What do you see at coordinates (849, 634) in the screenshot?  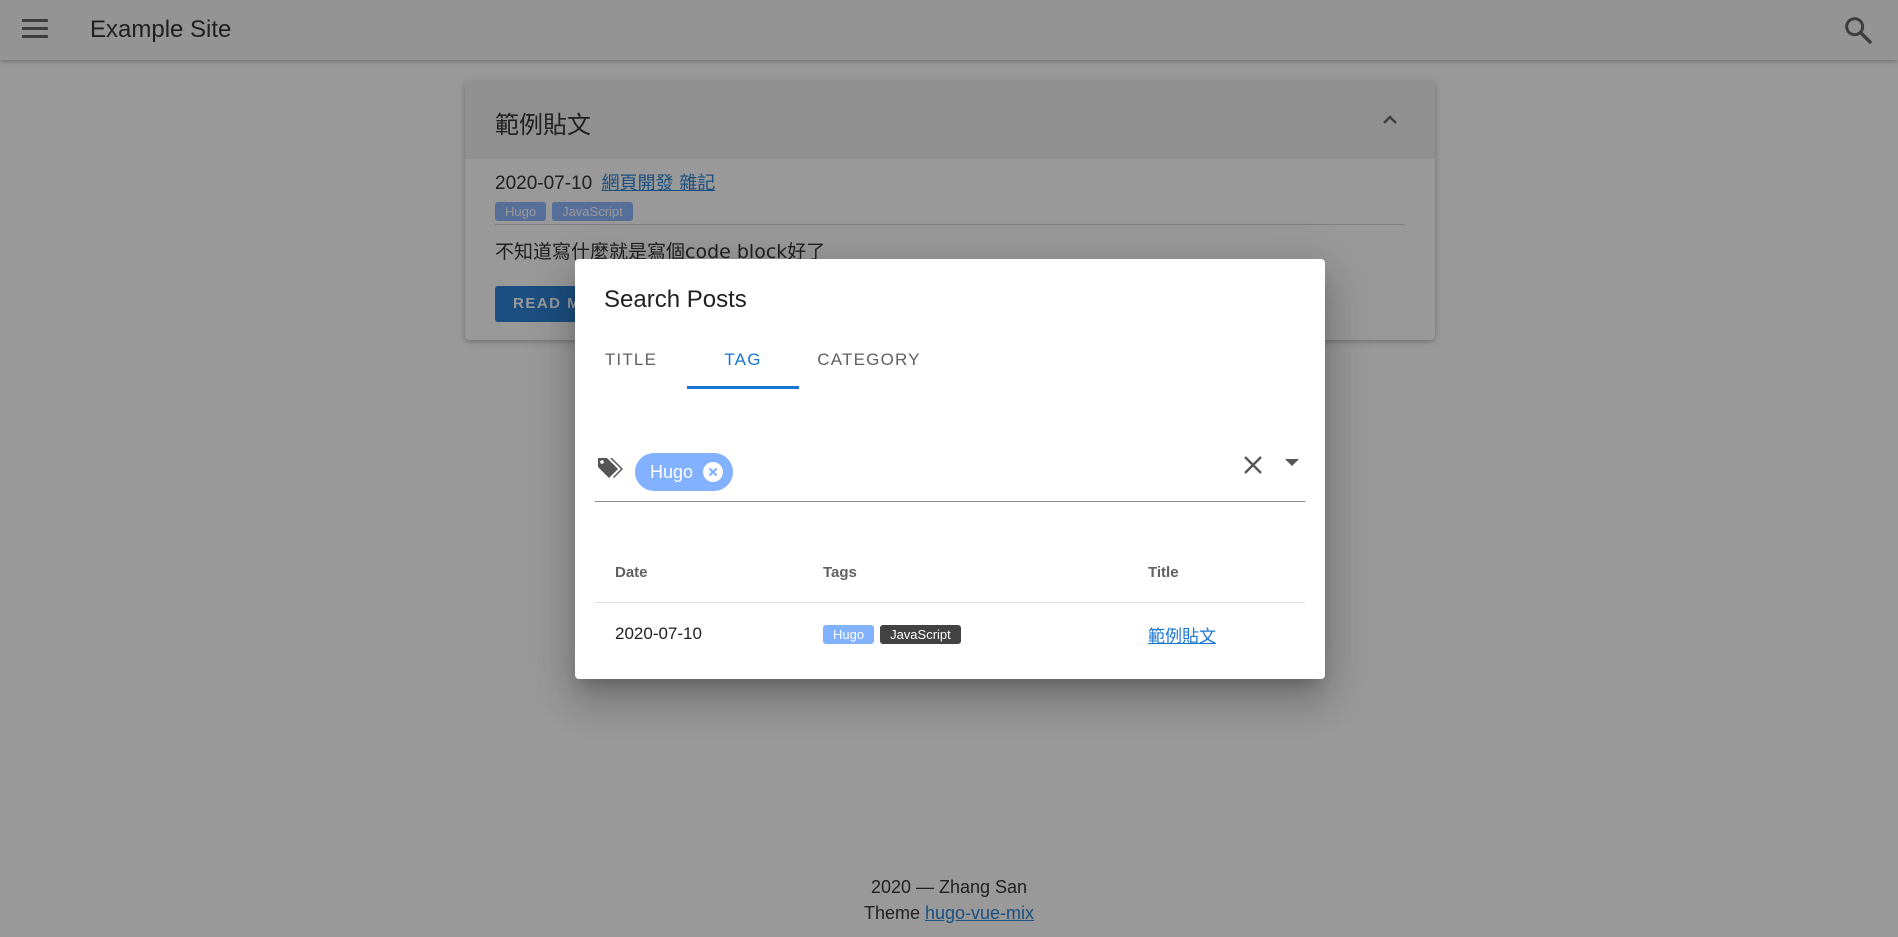 I see `row-tag-chip: Hugo` at bounding box center [849, 634].